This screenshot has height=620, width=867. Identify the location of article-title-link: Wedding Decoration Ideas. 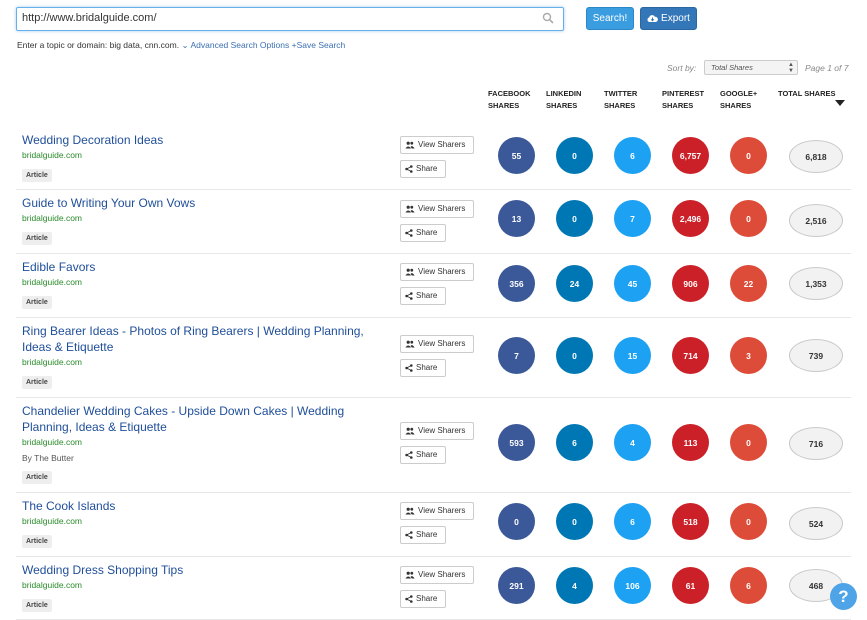
(197, 140).